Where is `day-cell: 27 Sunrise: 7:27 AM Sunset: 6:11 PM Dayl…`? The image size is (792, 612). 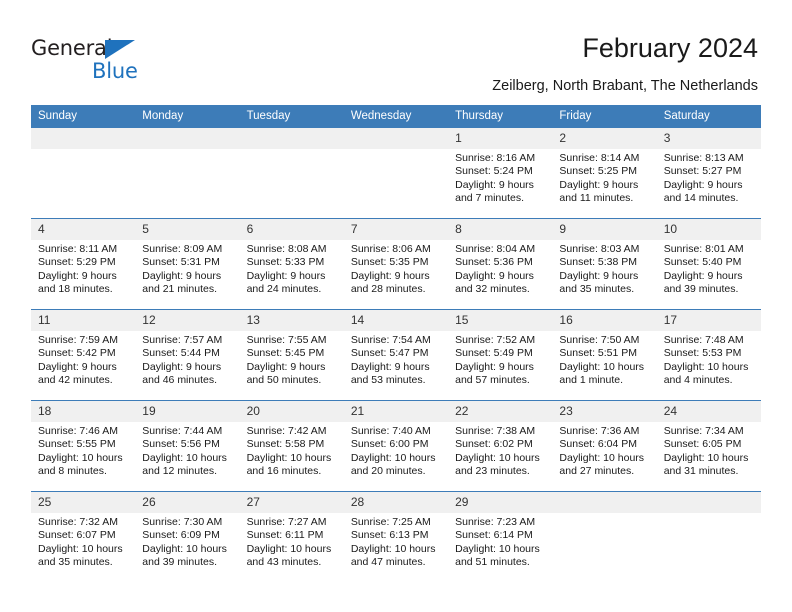 day-cell: 27 Sunrise: 7:27 AM Sunset: 6:11 PM Dayl… is located at coordinates (291, 536).